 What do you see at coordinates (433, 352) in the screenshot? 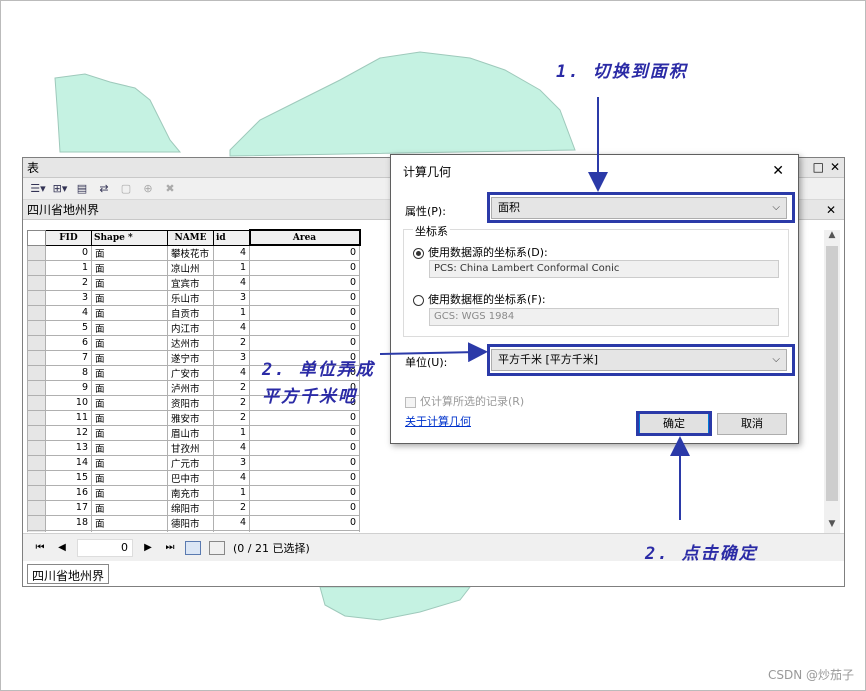
I see `arrow-to-unit` at bounding box center [433, 352].